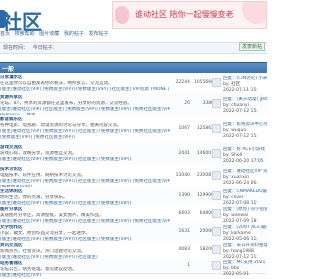  Describe the element at coordinates (8, 69) in the screenshot. I see `section-title: 一般` at that location.